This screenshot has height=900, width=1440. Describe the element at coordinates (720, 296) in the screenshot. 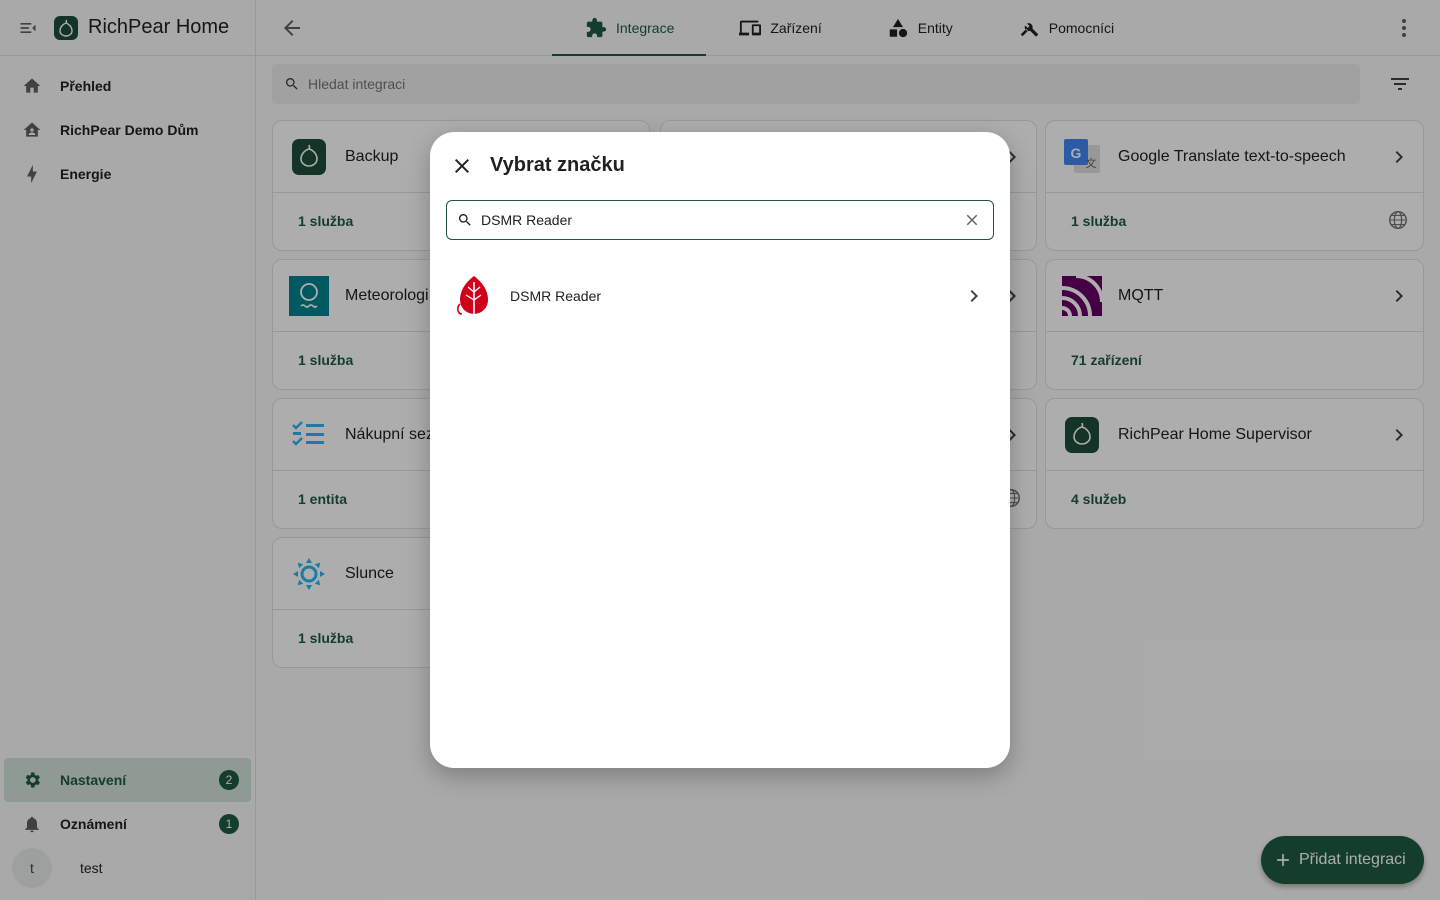

I see `brand-result-item: DSMR Reader` at that location.